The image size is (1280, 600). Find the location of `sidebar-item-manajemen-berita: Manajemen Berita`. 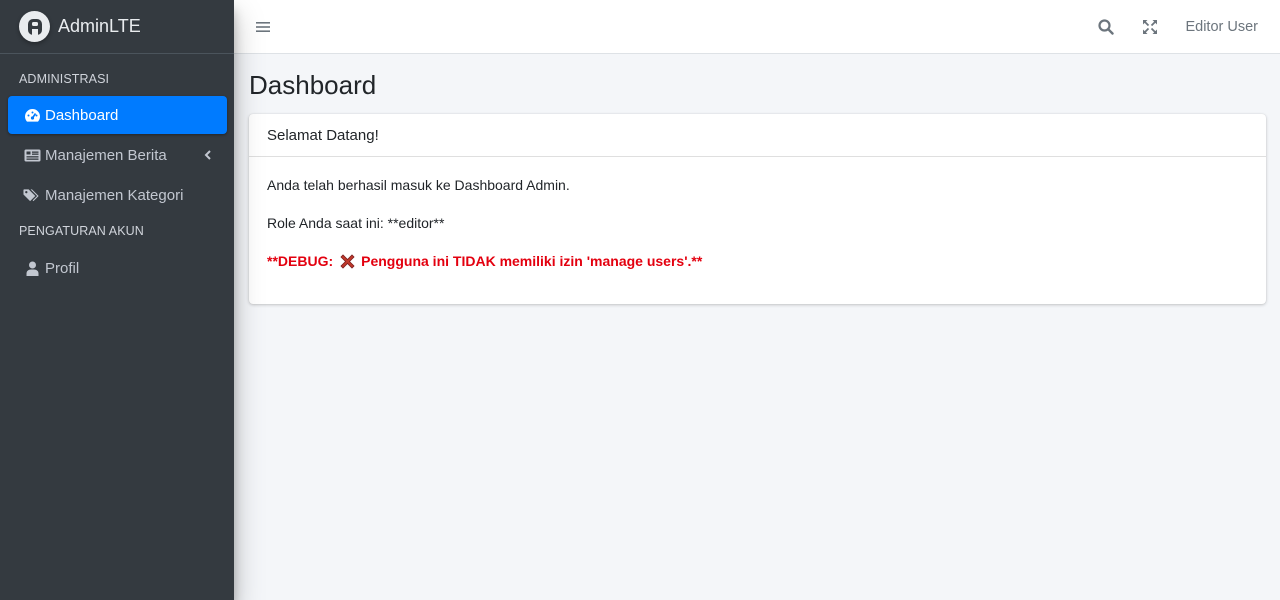

sidebar-item-manajemen-berita: Manajemen Berita is located at coordinates (117, 155).